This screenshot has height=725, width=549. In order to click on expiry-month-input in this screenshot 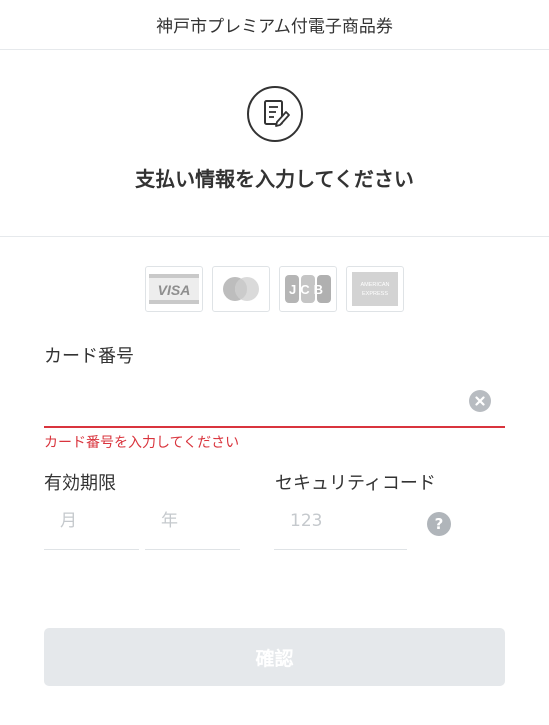, I will do `click(91, 521)`.